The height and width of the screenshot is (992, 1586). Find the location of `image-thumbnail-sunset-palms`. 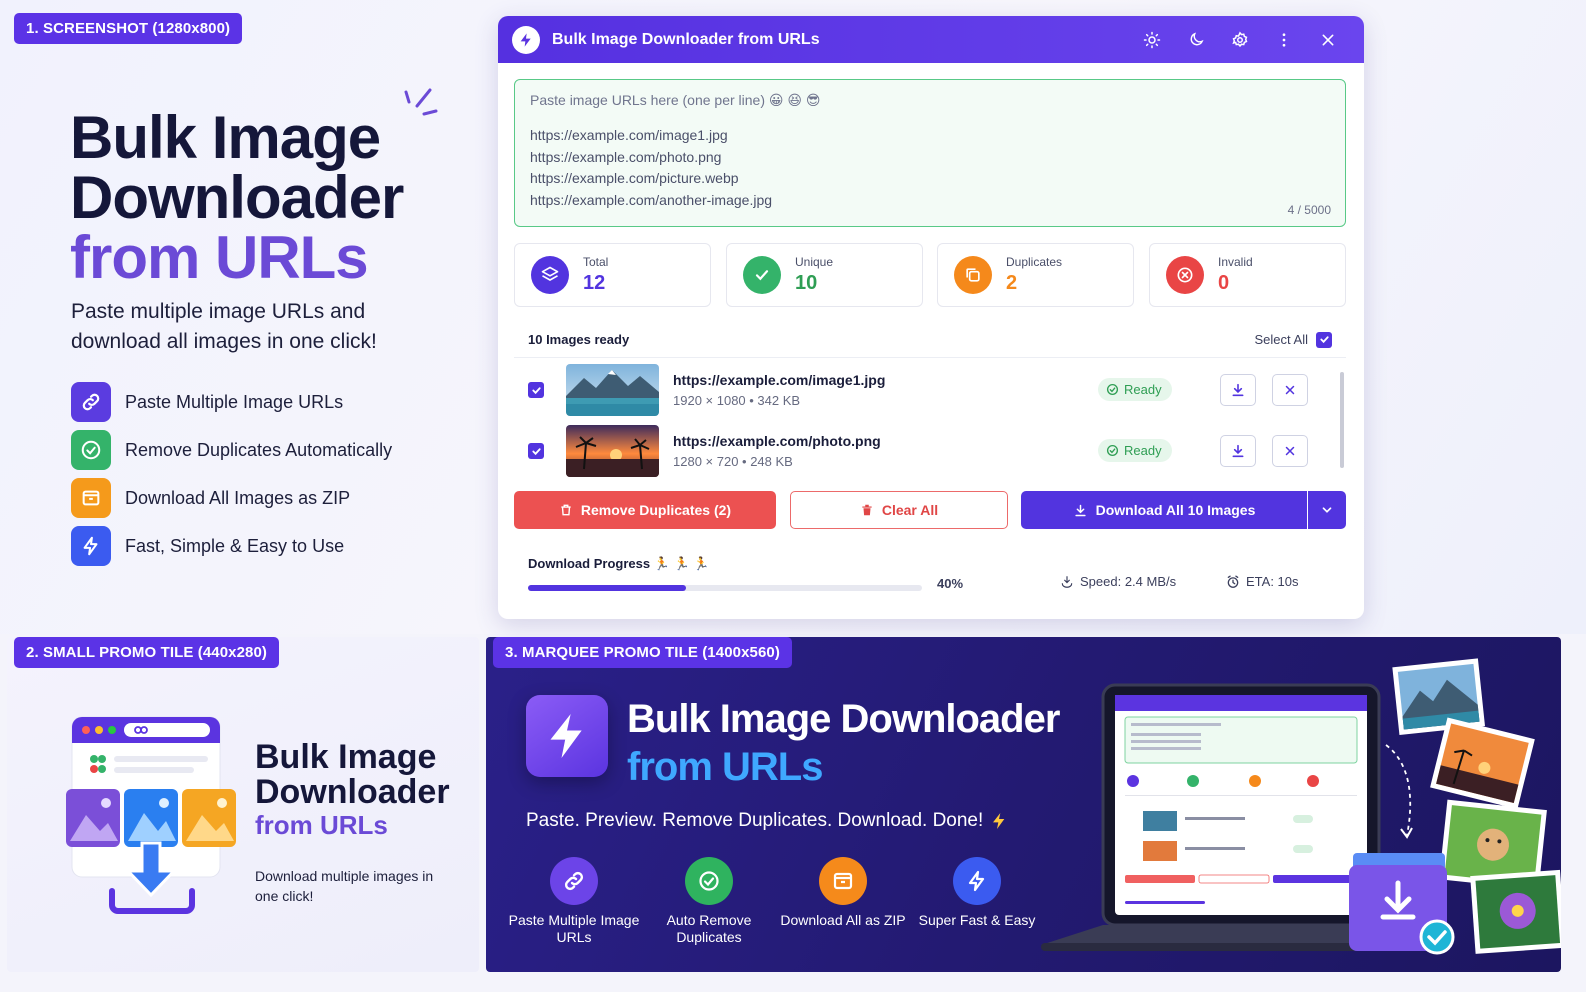

image-thumbnail-sunset-palms is located at coordinates (612, 451).